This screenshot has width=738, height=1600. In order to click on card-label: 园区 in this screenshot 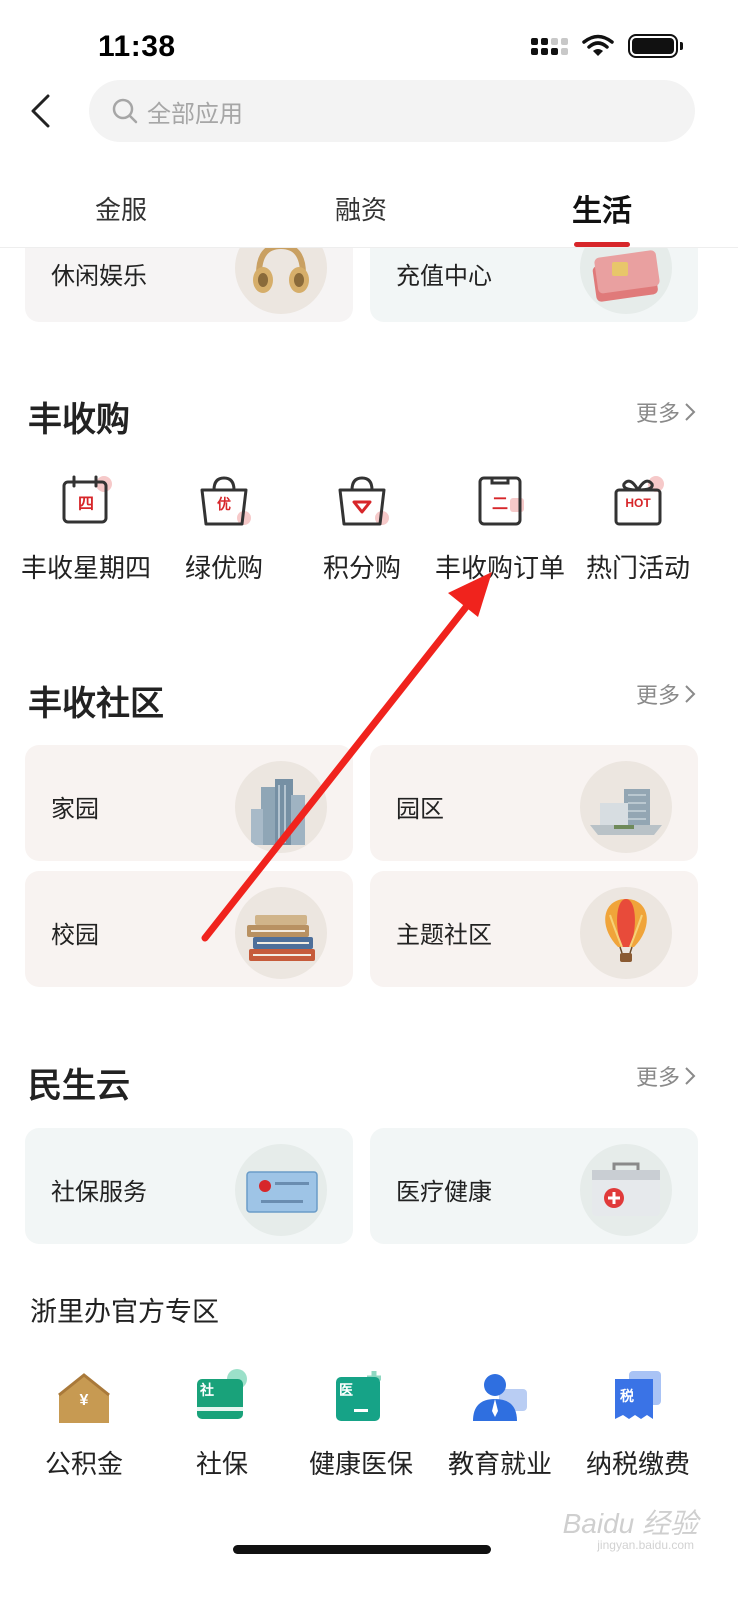, I will do `click(420, 809)`.